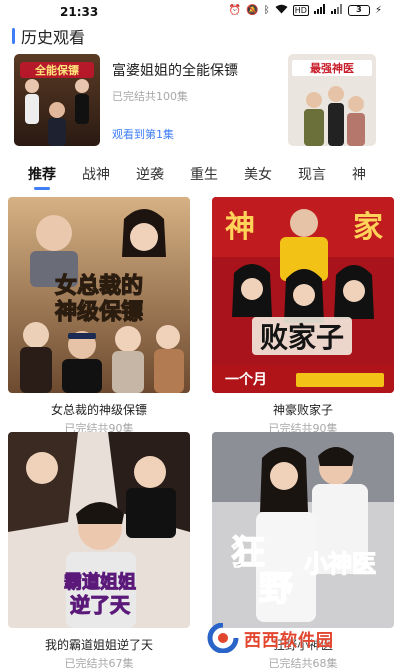  I want to click on network-badge: HD, so click(300, 10).